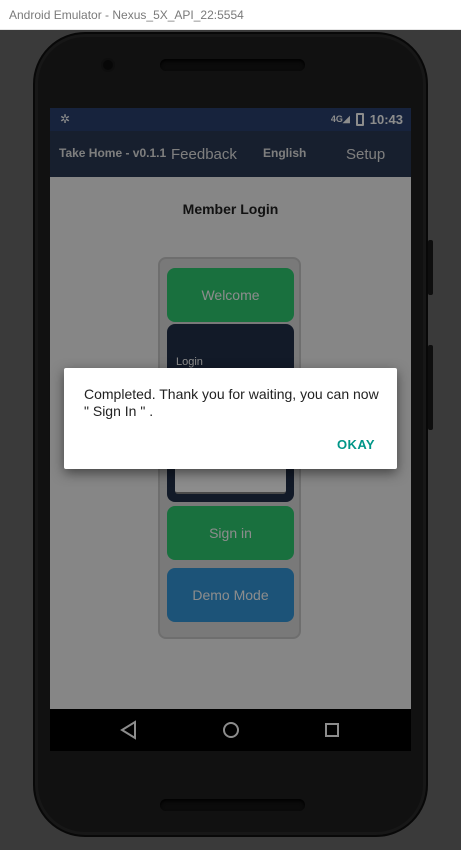  What do you see at coordinates (356, 444) in the screenshot?
I see `okay-button: OKAY` at bounding box center [356, 444].